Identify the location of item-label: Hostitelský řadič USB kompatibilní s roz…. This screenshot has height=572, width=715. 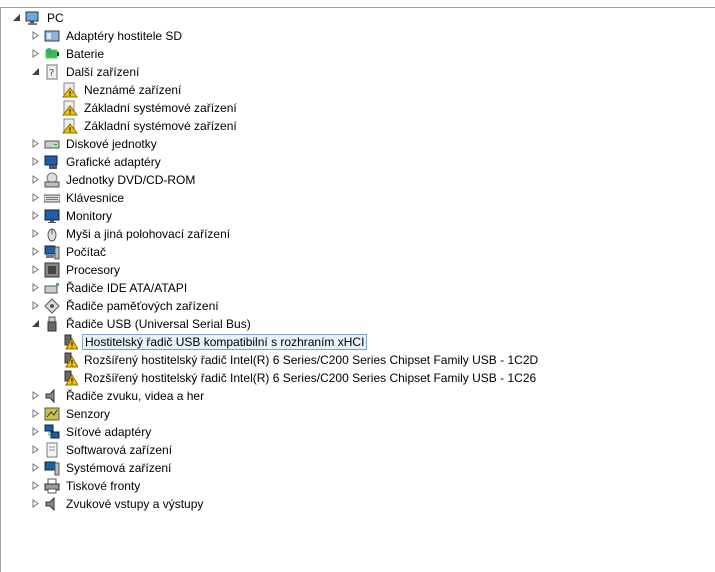
(225, 342).